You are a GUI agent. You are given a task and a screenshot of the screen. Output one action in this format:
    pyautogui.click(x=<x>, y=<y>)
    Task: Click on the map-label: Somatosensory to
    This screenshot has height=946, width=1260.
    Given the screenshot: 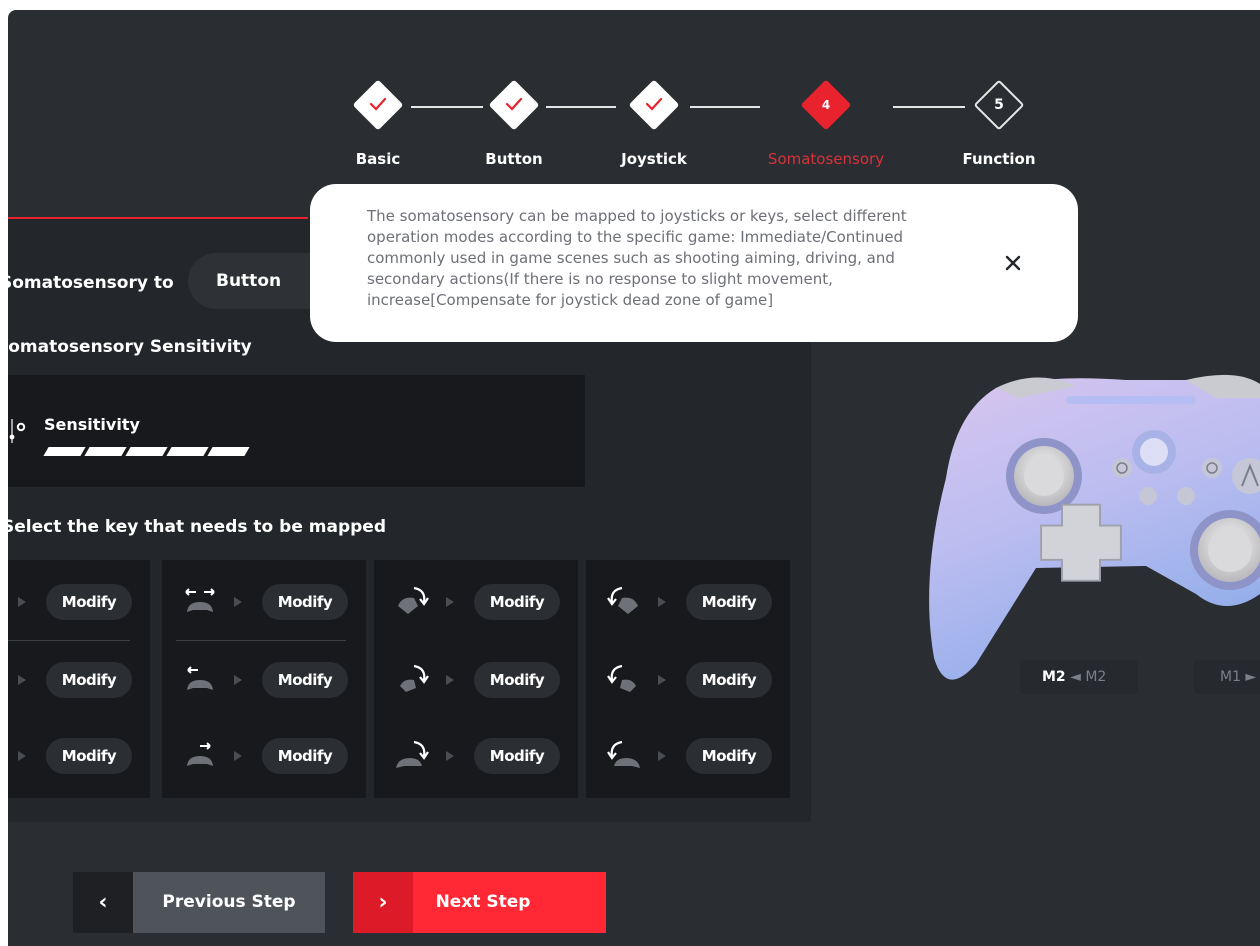 What is the action you would take?
    pyautogui.click(x=91, y=283)
    